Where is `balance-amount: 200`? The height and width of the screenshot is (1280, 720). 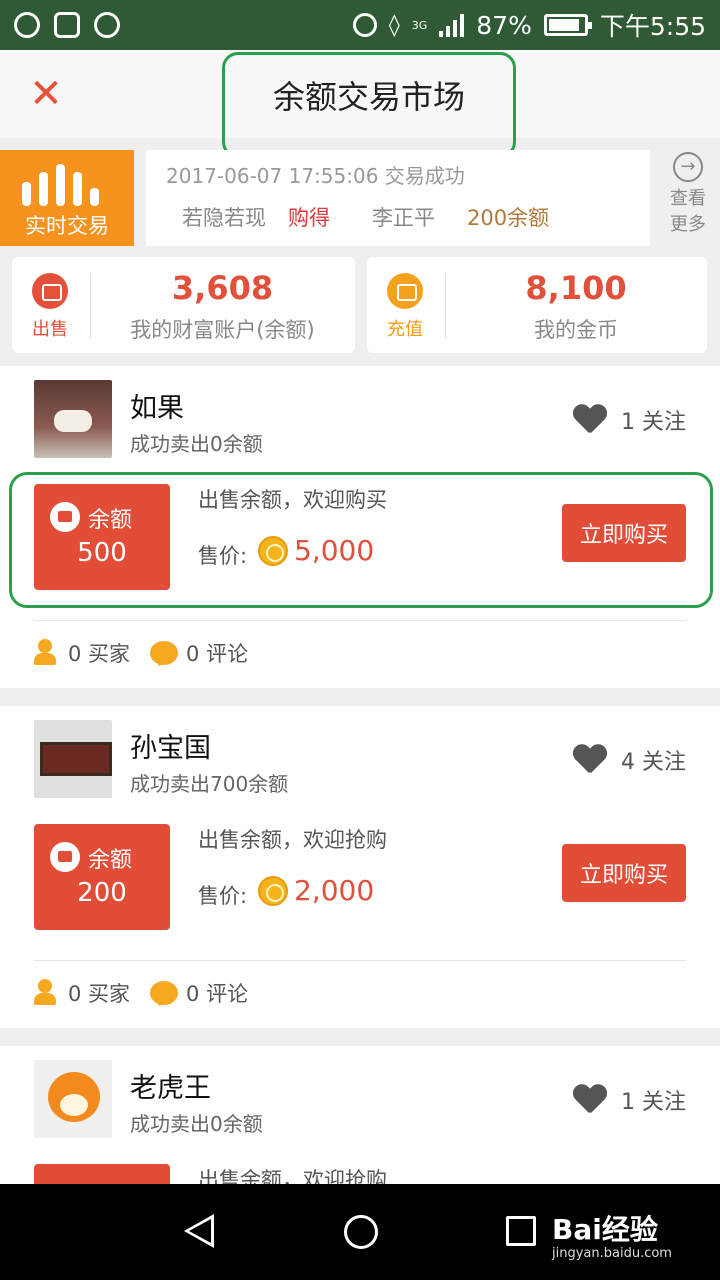 balance-amount: 200 is located at coordinates (102, 893).